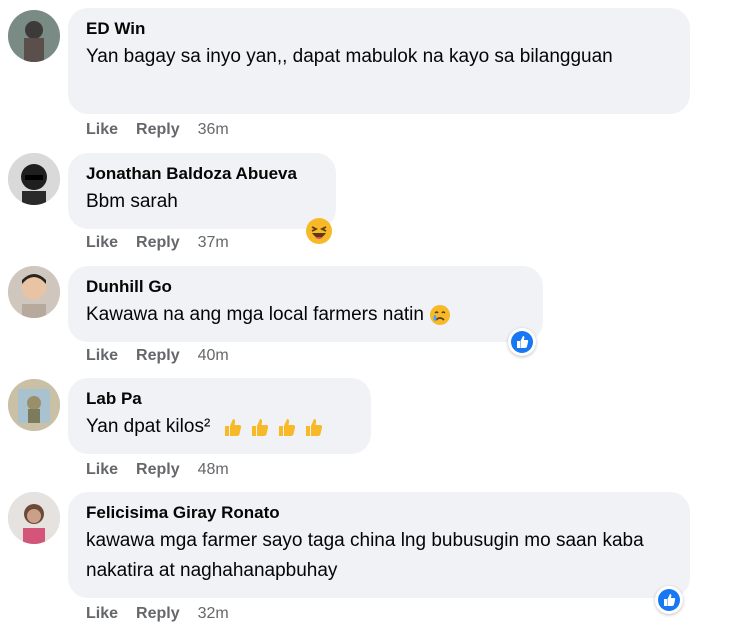 The image size is (750, 630). I want to click on comment-actions: Like Reply 48m, so click(157, 470).